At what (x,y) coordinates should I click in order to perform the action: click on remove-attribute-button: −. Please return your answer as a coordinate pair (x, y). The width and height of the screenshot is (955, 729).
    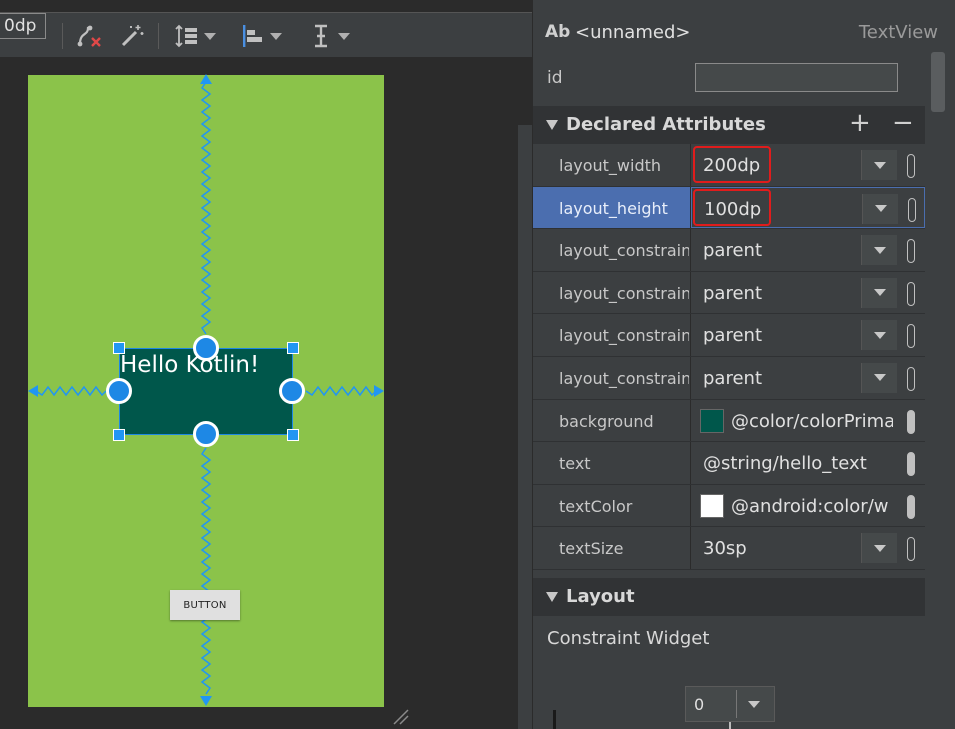
    Looking at the image, I should click on (903, 123).